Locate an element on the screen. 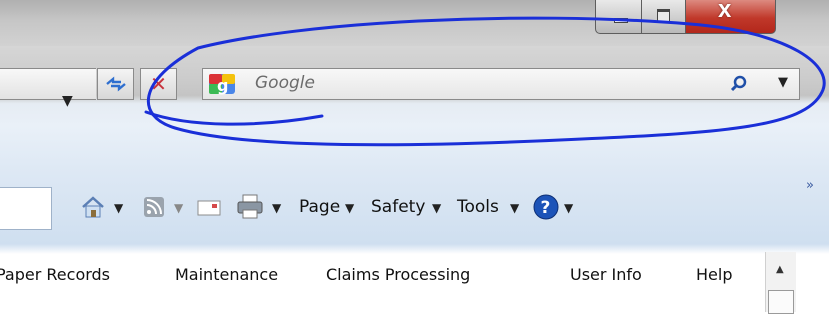  minimize-button is located at coordinates (618, 17).